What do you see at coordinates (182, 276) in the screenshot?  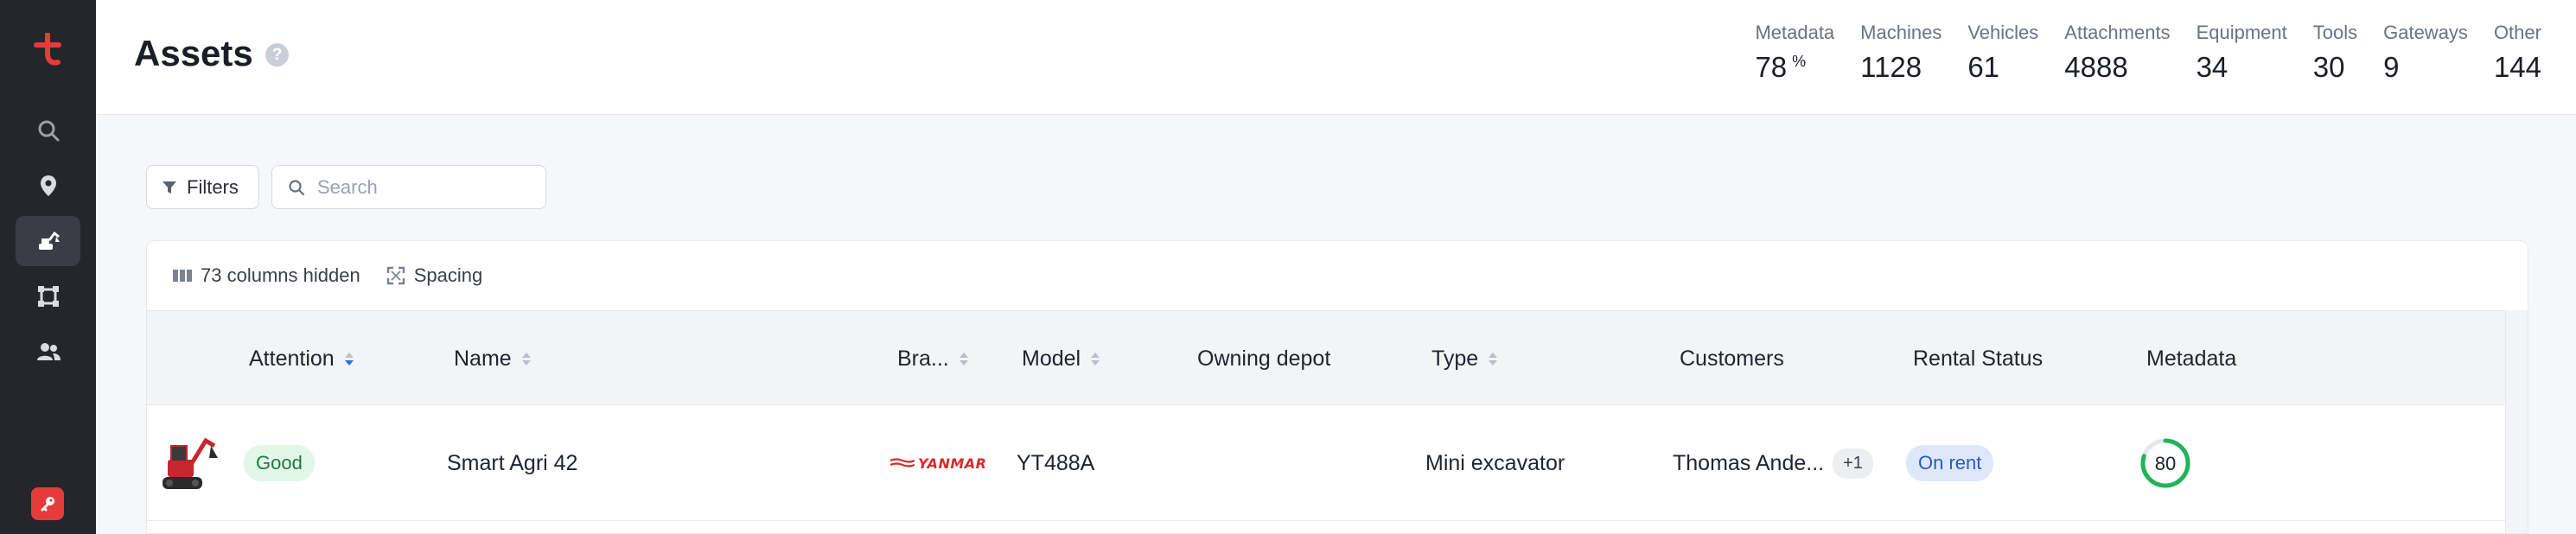 I see `columns-icon` at bounding box center [182, 276].